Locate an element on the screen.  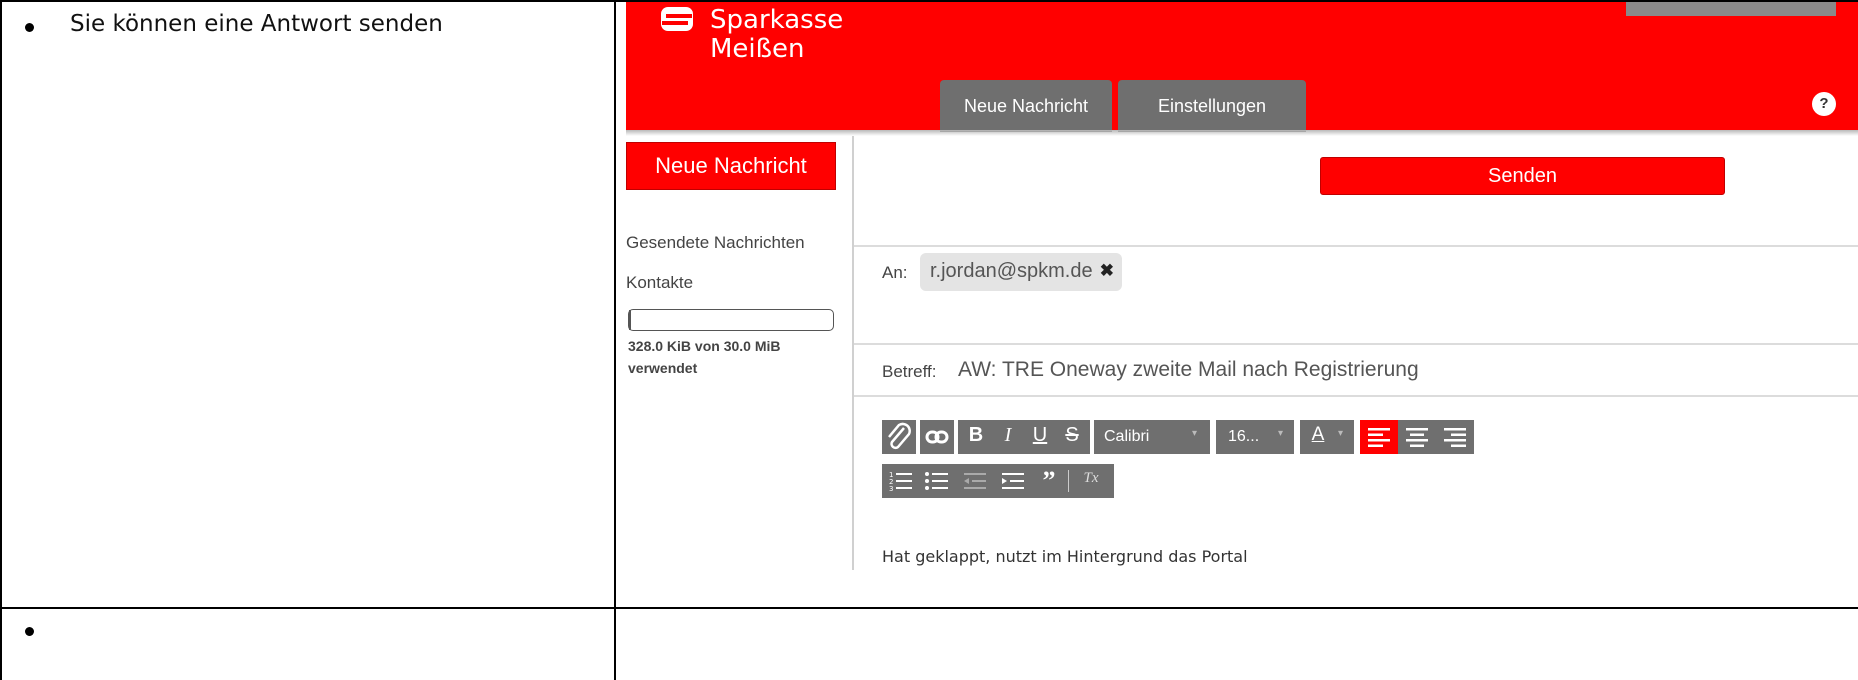
storage-quota-bar is located at coordinates (731, 320).